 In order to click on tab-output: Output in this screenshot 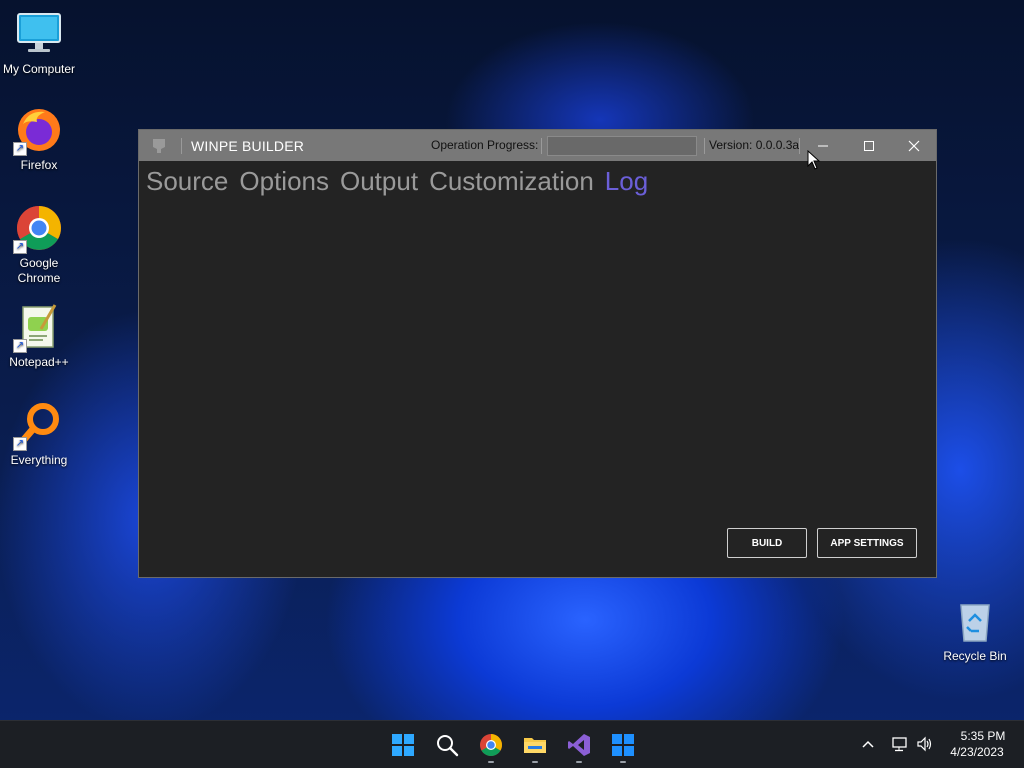, I will do `click(379, 181)`.